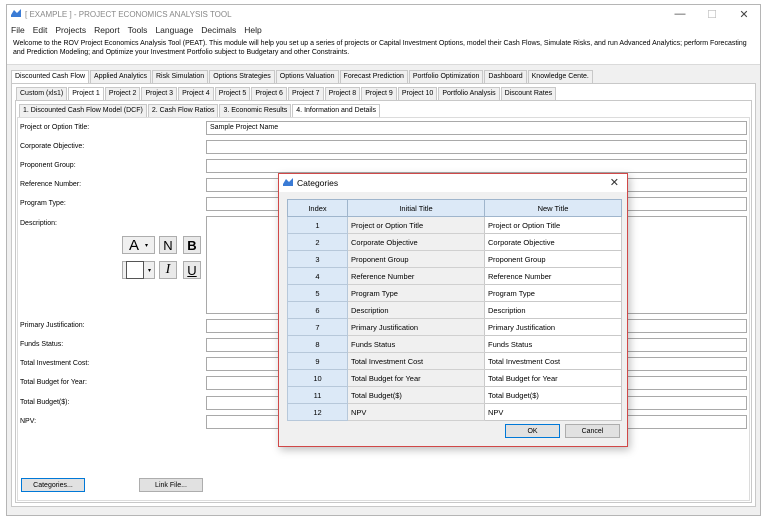 Image resolution: width=768 pixels, height=522 pixels. Describe the element at coordinates (553, 310) in the screenshot. I see `new-title-cell: Description` at that location.